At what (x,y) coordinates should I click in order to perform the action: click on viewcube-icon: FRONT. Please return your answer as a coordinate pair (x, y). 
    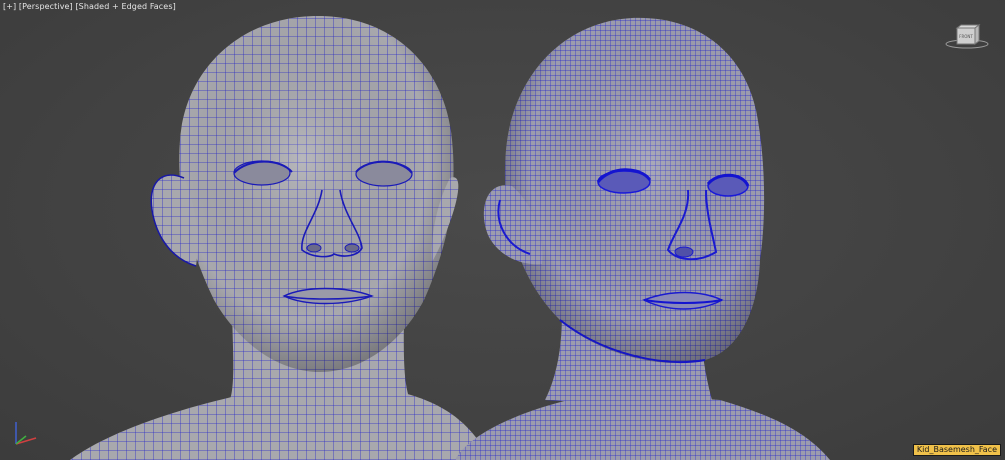
    Looking at the image, I should click on (967, 36).